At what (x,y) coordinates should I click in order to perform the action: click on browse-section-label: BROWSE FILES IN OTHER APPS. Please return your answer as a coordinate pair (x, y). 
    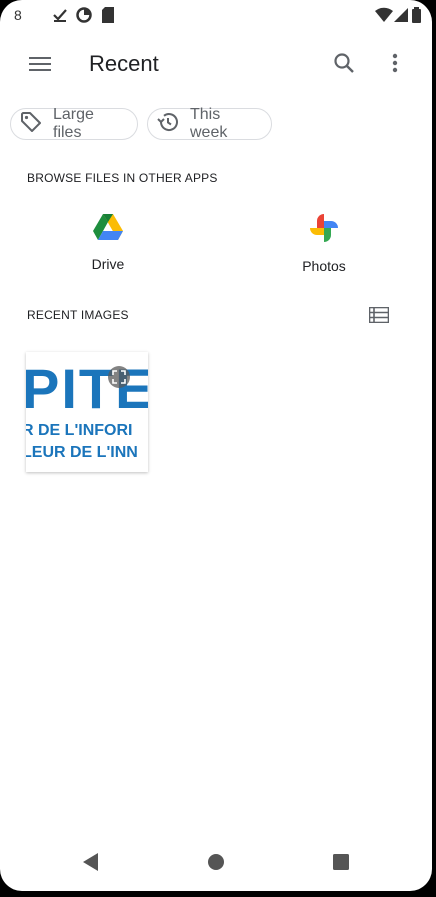
    Looking at the image, I should click on (122, 178).